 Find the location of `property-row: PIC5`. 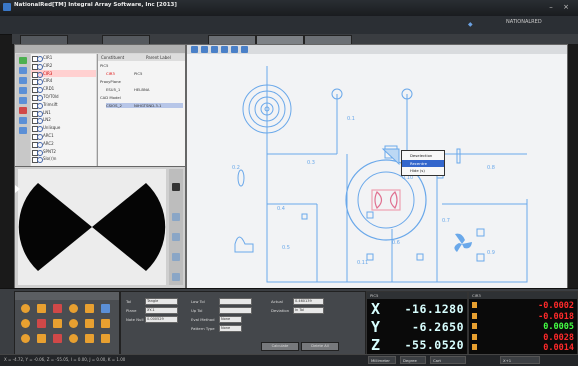

property-row: PIC5 is located at coordinates (141, 65).